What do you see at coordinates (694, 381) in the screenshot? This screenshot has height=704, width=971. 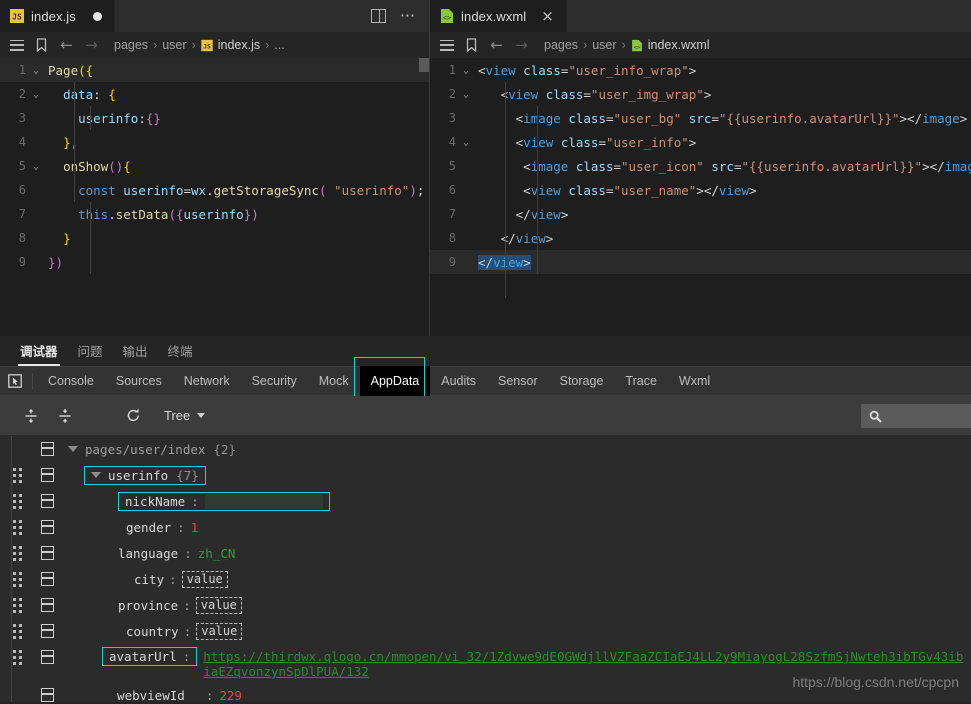 I see `devtools-tab-wxml: Wxml` at bounding box center [694, 381].